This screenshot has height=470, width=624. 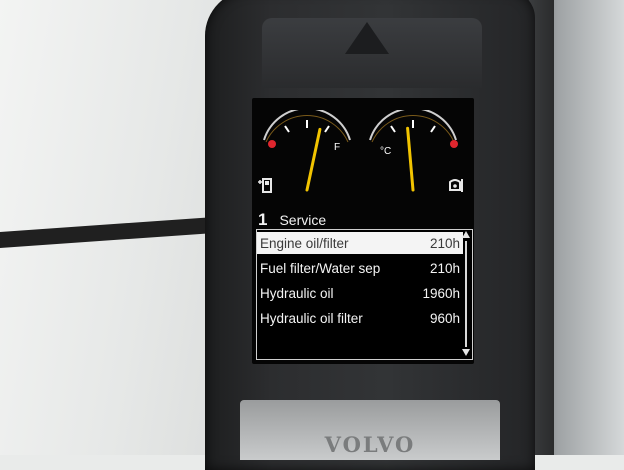 I want to click on oil-can-icon, so click(x=456, y=185).